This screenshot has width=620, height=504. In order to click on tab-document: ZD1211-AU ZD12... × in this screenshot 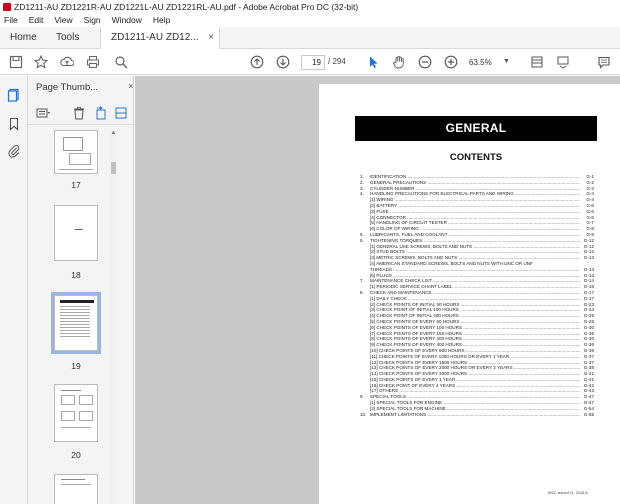, I will do `click(160, 38)`.